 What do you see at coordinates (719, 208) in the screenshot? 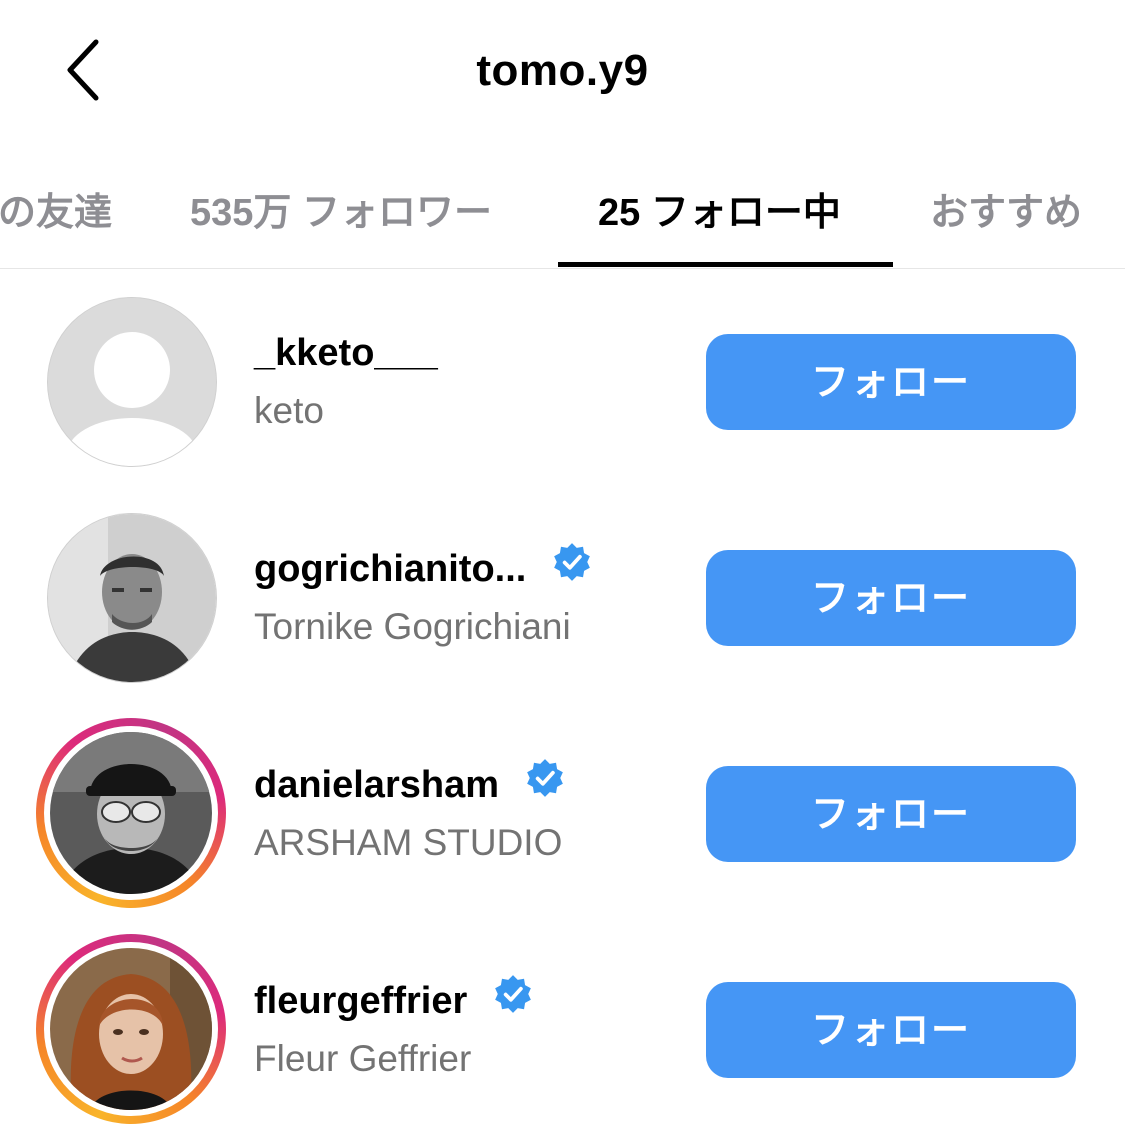
I see `tab-following: 25 フォロー中` at bounding box center [719, 208].